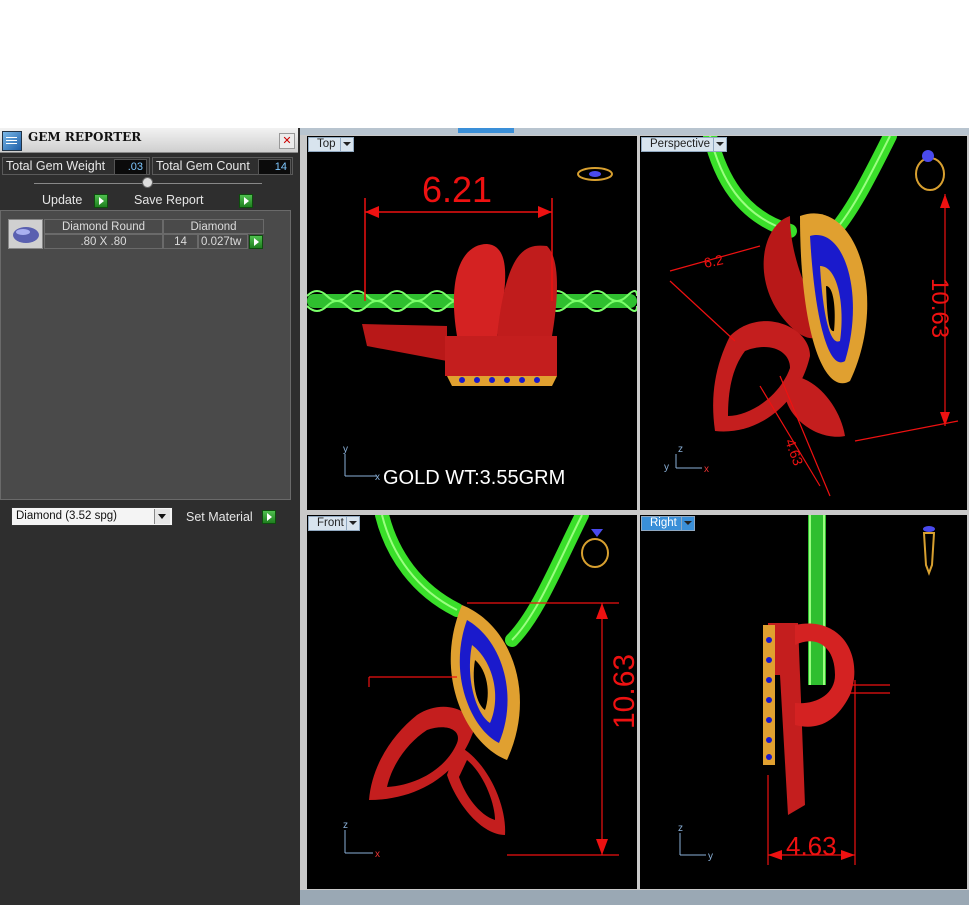 Image resolution: width=969 pixels, height=905 pixels. I want to click on front-dimension-label: 10.63, so click(622, 691).